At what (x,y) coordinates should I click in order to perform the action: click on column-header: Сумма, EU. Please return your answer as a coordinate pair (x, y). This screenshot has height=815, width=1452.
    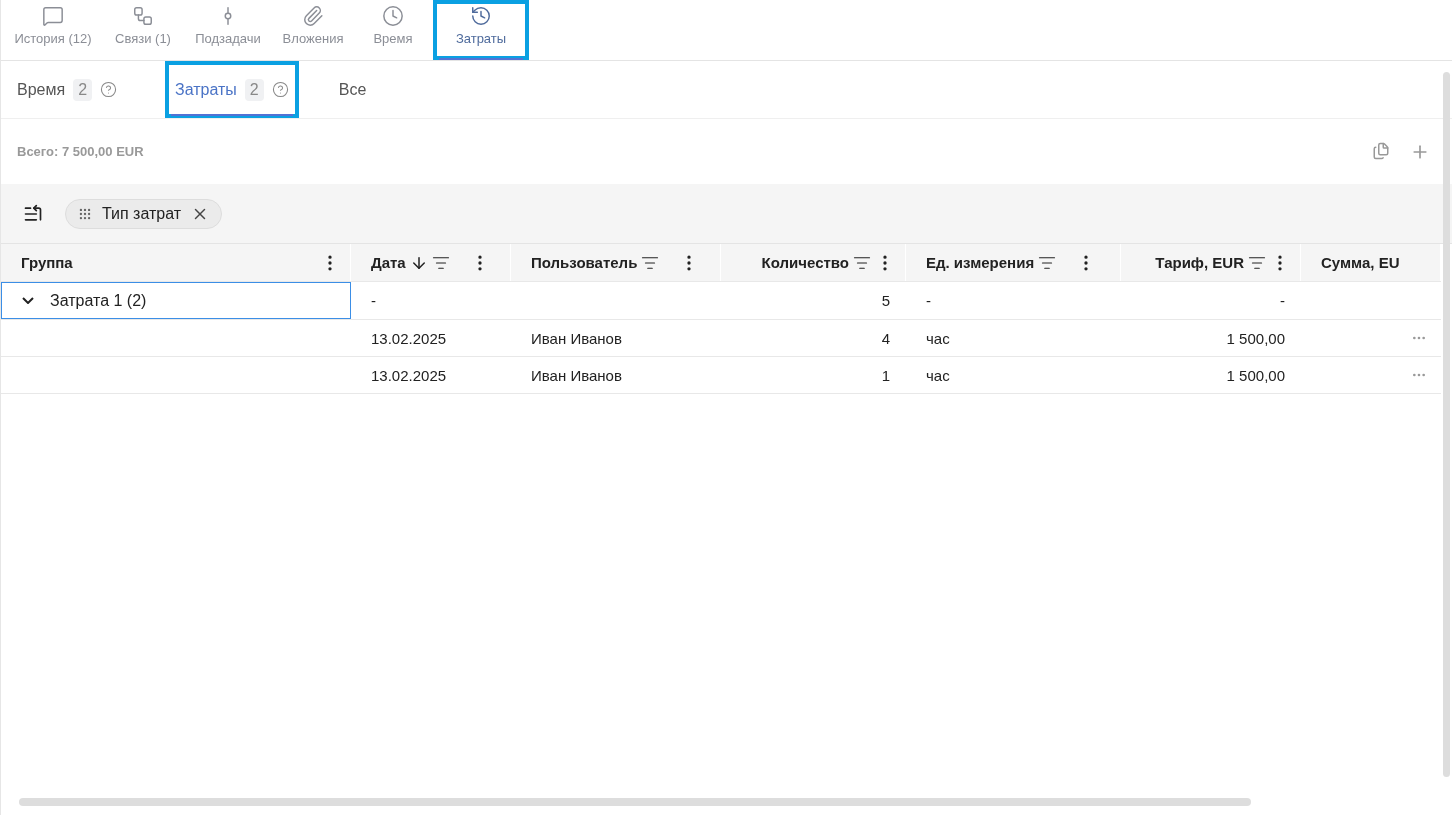
    Looking at the image, I should click on (1371, 262).